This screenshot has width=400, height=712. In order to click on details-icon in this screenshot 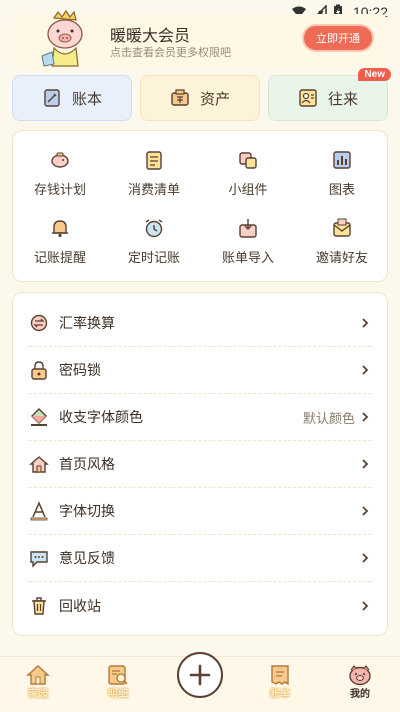, I will do `click(118, 675)`.